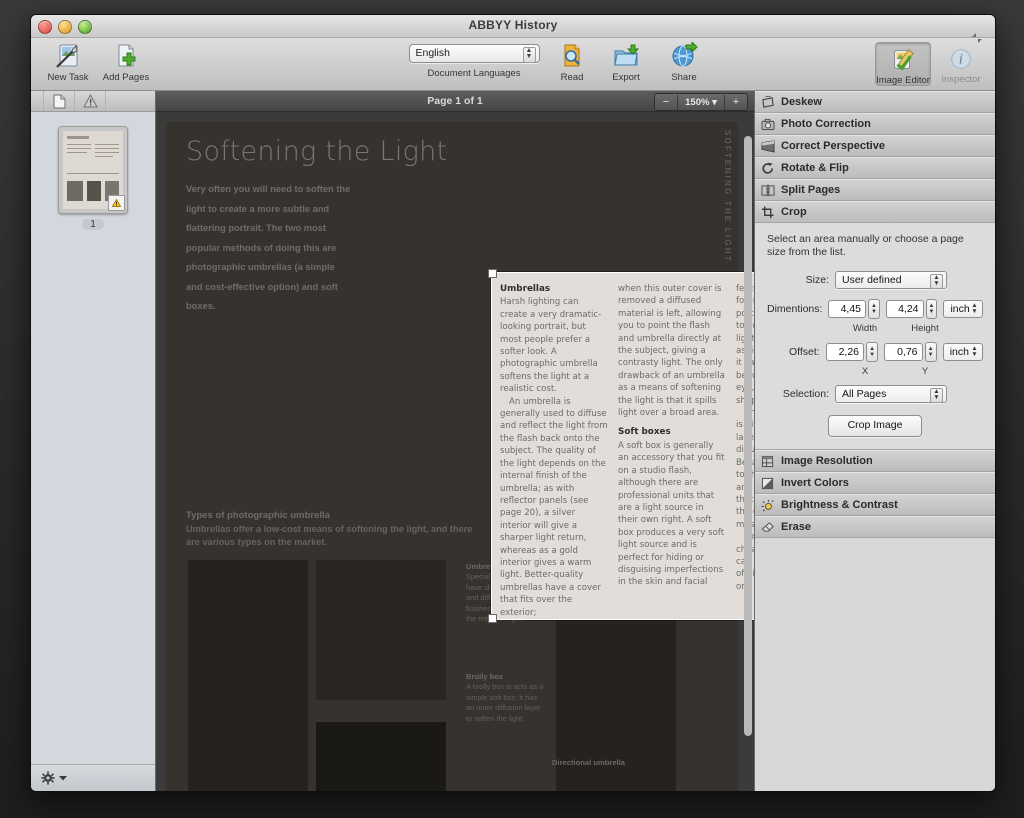  What do you see at coordinates (684, 56) in the screenshot?
I see `share-icon` at bounding box center [684, 56].